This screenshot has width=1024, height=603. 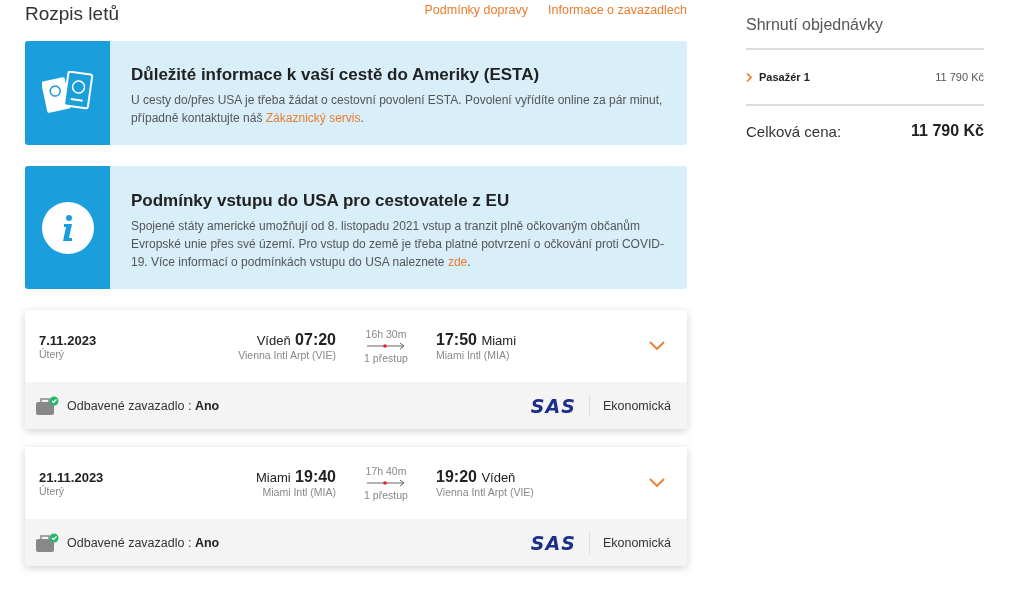 I want to click on departure-city: Vídeň, so click(x=273, y=340).